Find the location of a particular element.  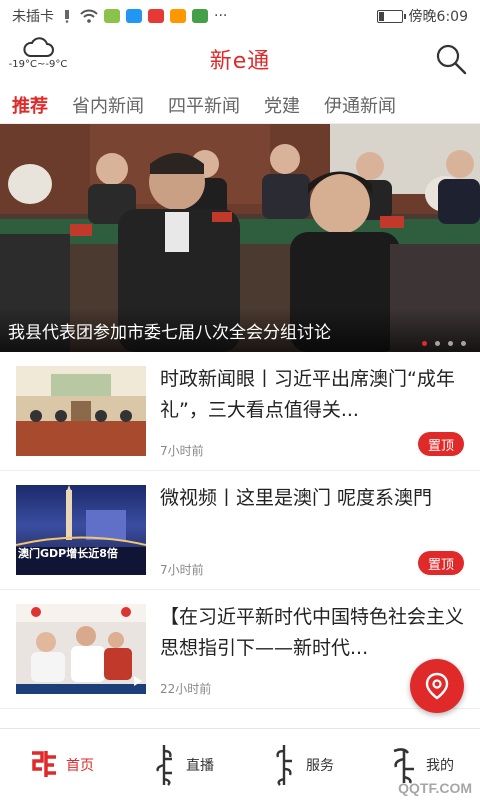

wifi-icon is located at coordinates (89, 16).